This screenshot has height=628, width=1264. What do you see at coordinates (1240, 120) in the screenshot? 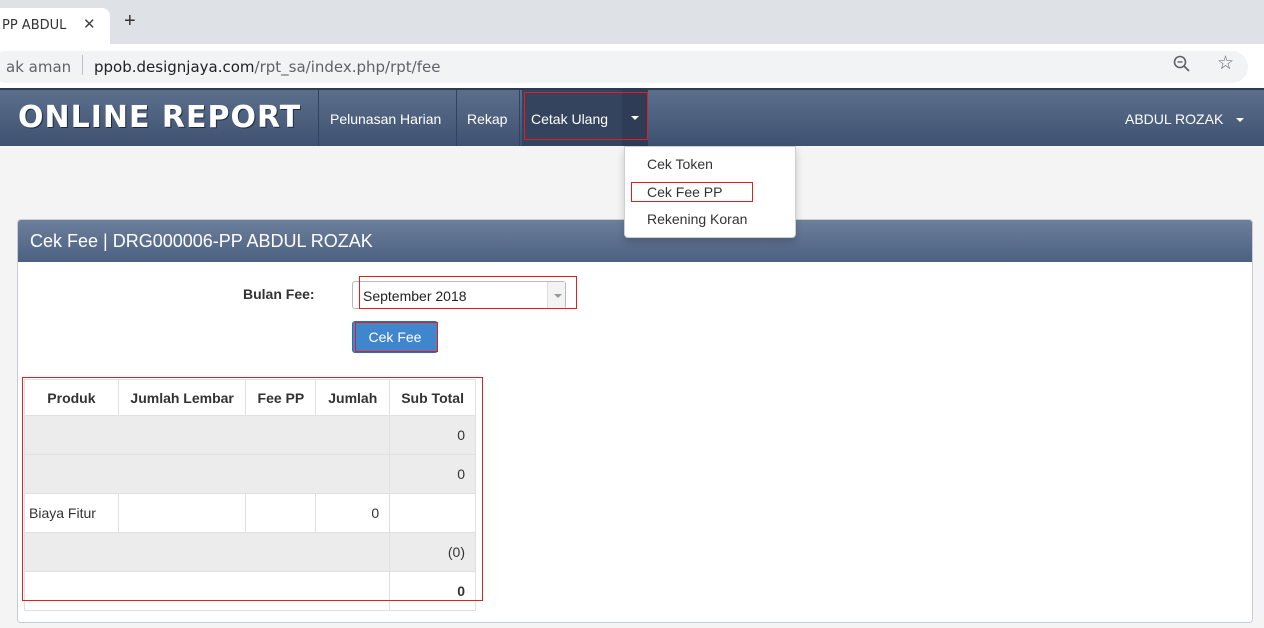
I see `user-caret-down-icon` at bounding box center [1240, 120].